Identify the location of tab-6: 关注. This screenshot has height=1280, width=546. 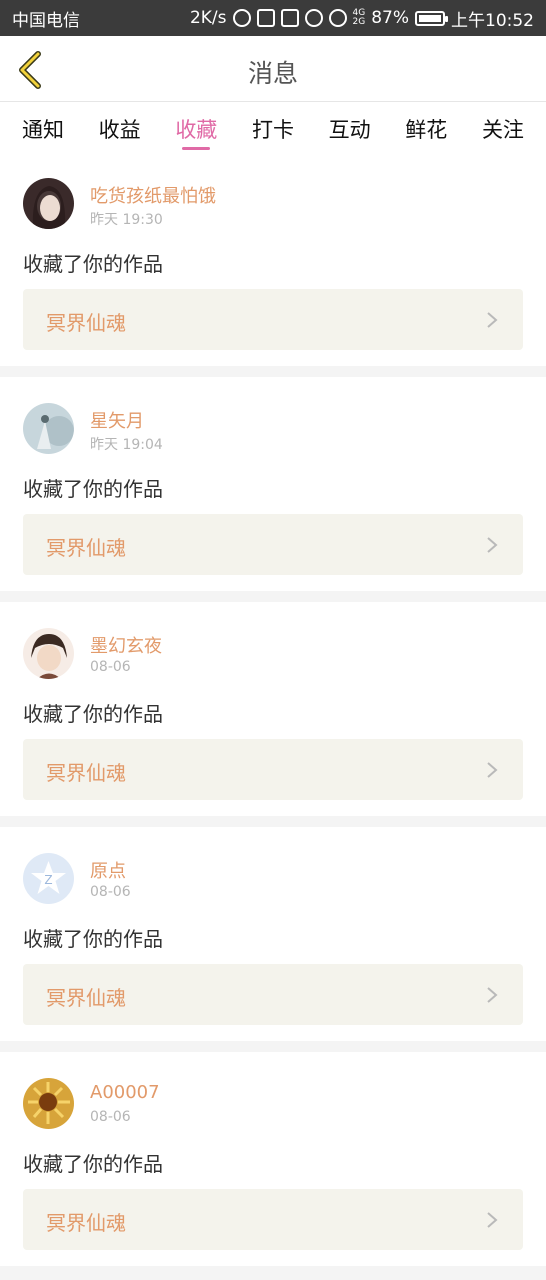
(503, 127).